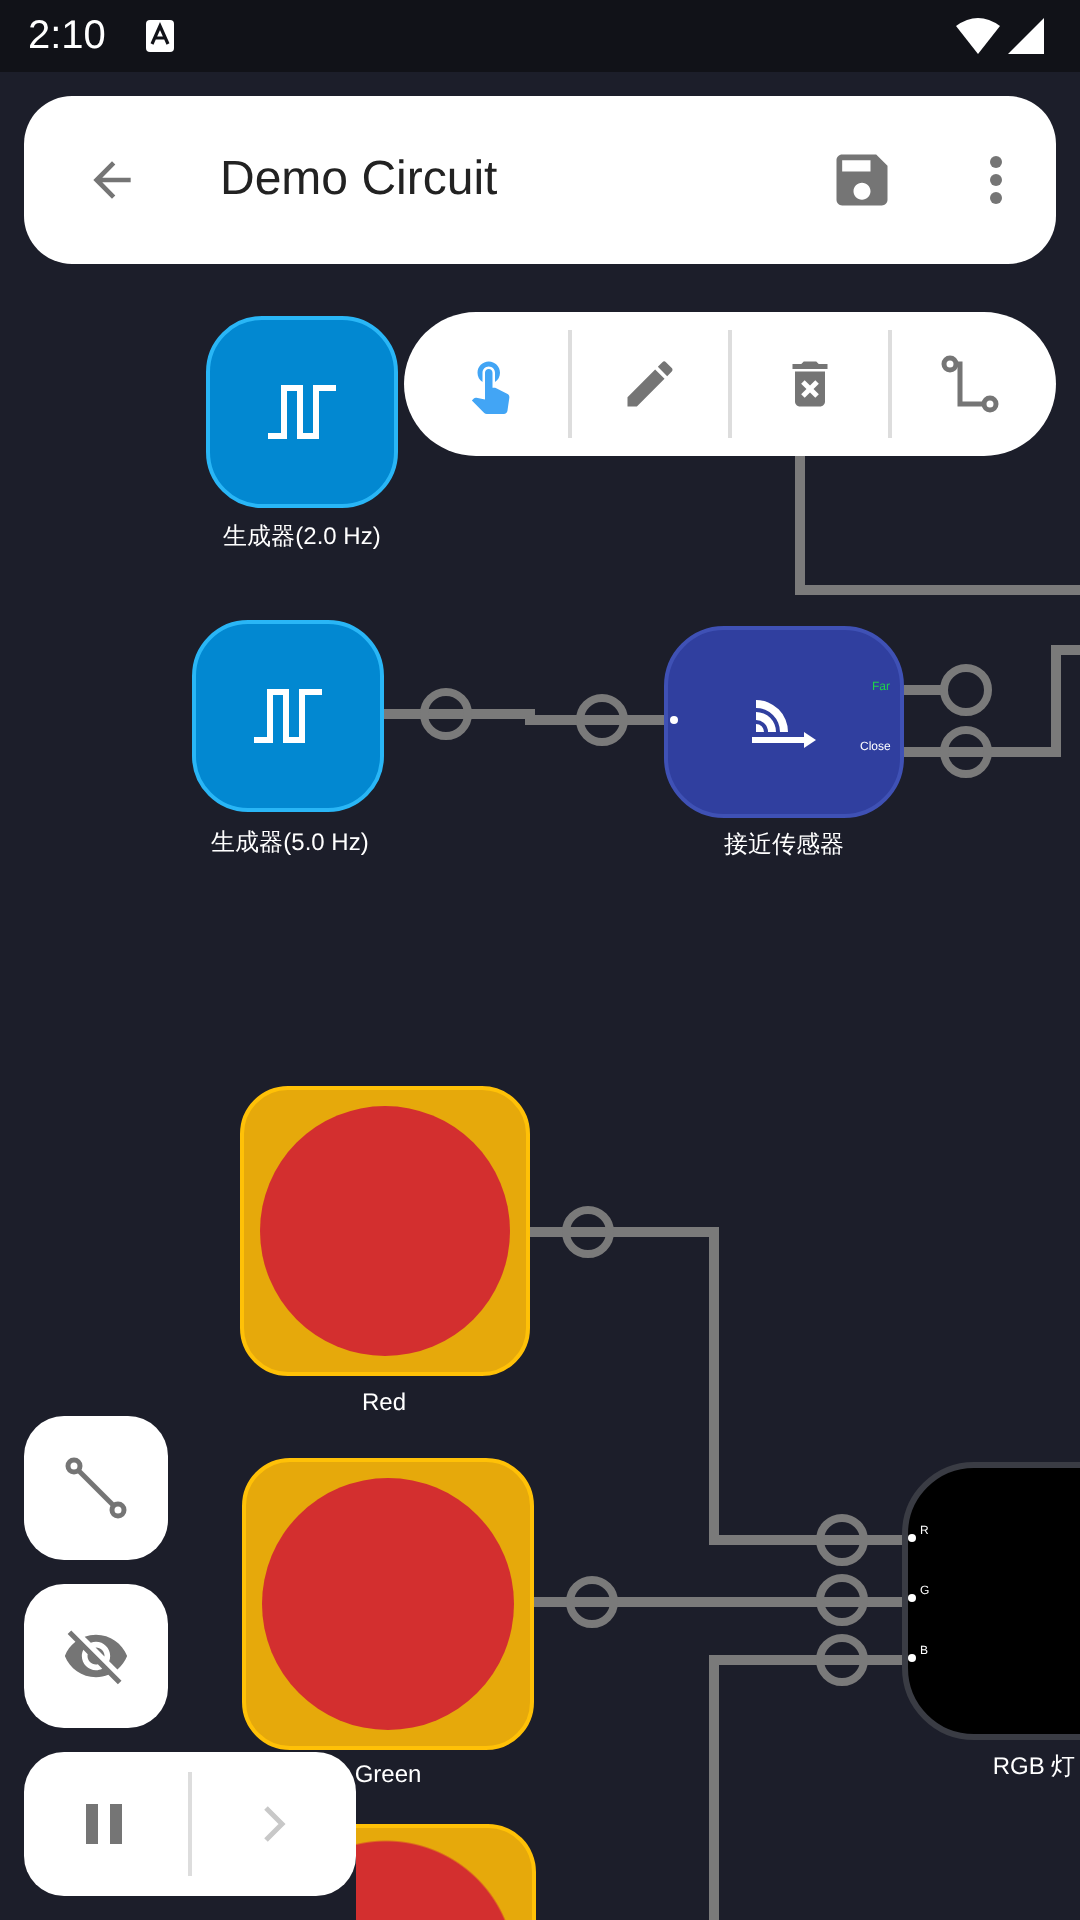 This screenshot has width=1080, height=1920. I want to click on wire-tool-button, so click(96, 1488).